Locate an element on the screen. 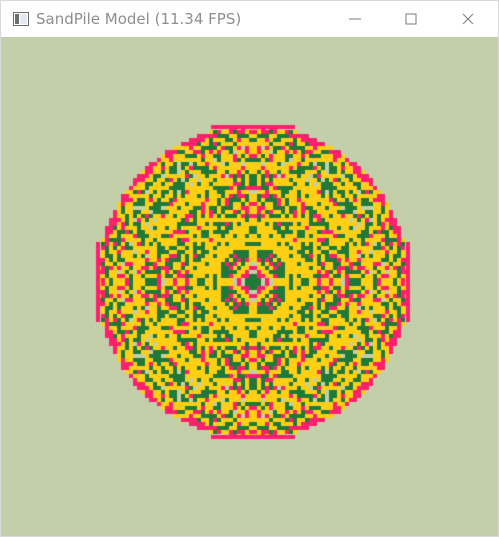 This screenshot has height=537, width=499. title-bar: SandPile Model (11.34 FPS) is located at coordinates (249, 19).